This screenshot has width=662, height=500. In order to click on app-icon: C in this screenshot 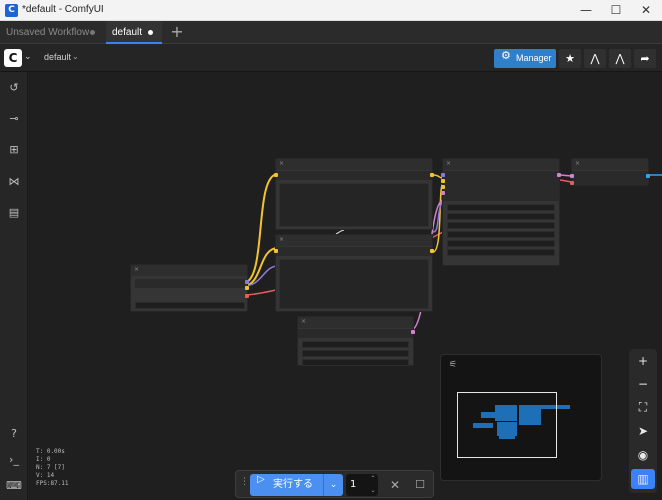, I will do `click(11, 10)`.